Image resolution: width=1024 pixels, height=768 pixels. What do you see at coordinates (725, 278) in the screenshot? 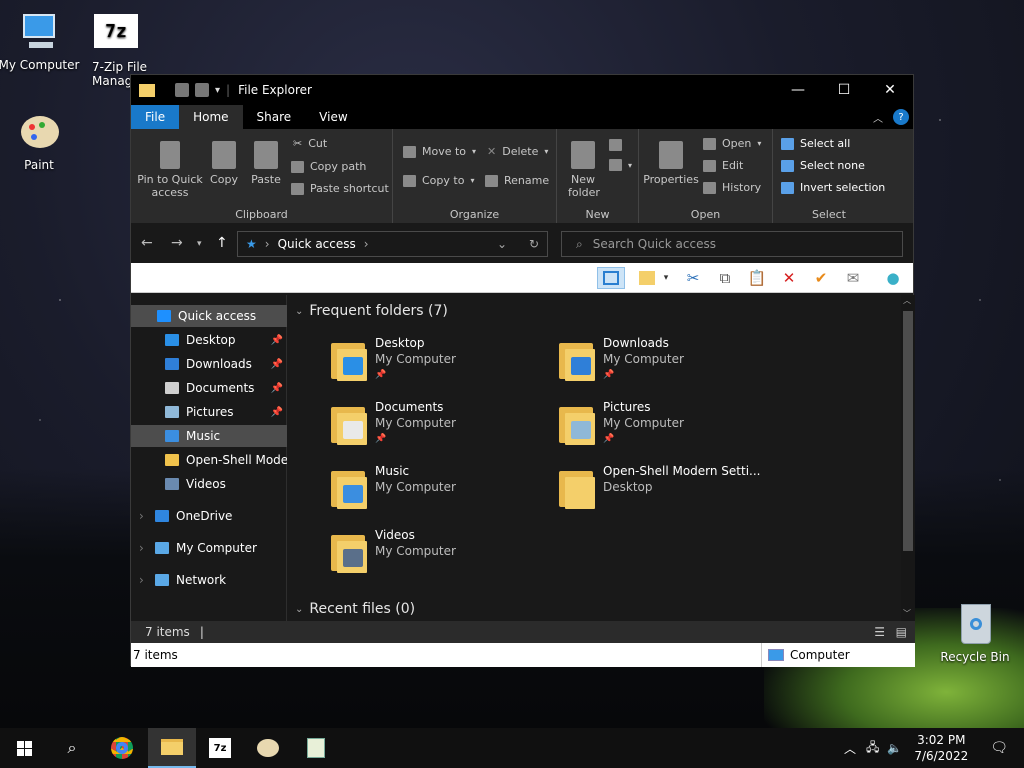
I see `copy-icon: ⧉` at bounding box center [725, 278].